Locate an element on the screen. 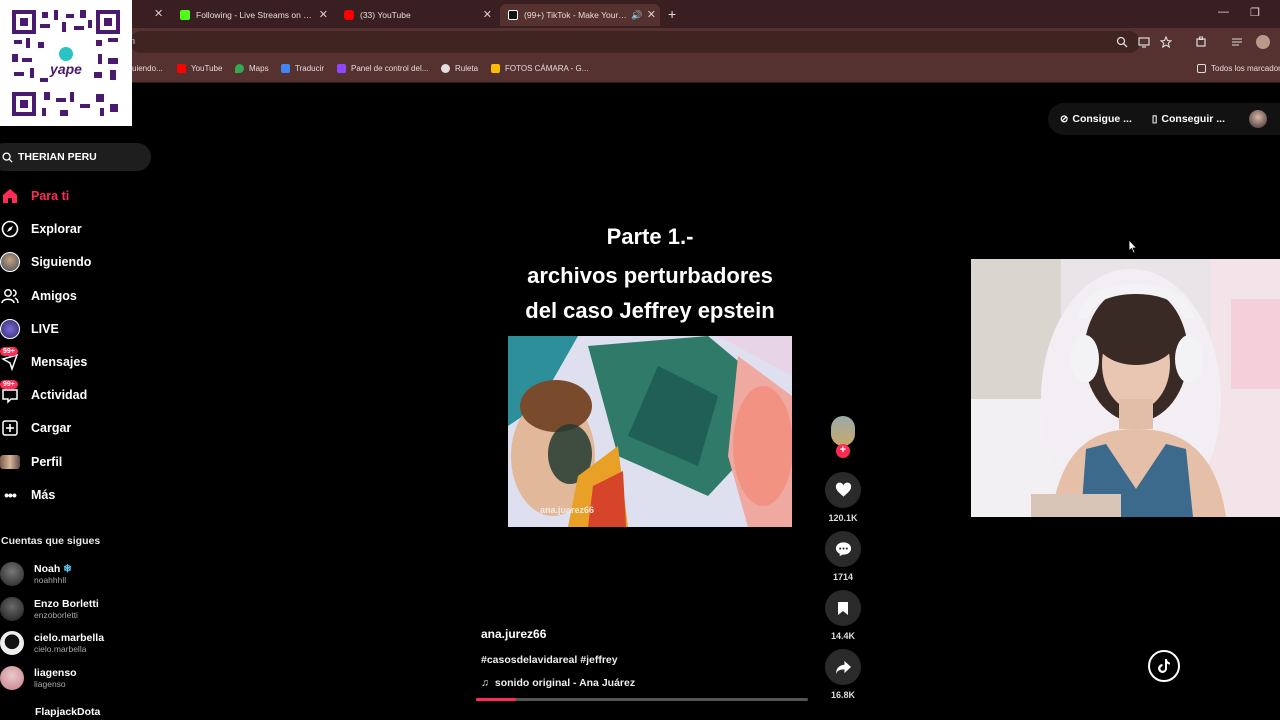 Image resolution: width=1280 pixels, height=720 pixels. translate-icon is located at coordinates (285, 68).